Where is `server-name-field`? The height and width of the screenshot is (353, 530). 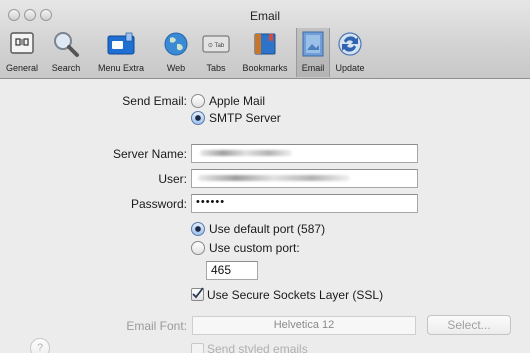 server-name-field is located at coordinates (304, 153).